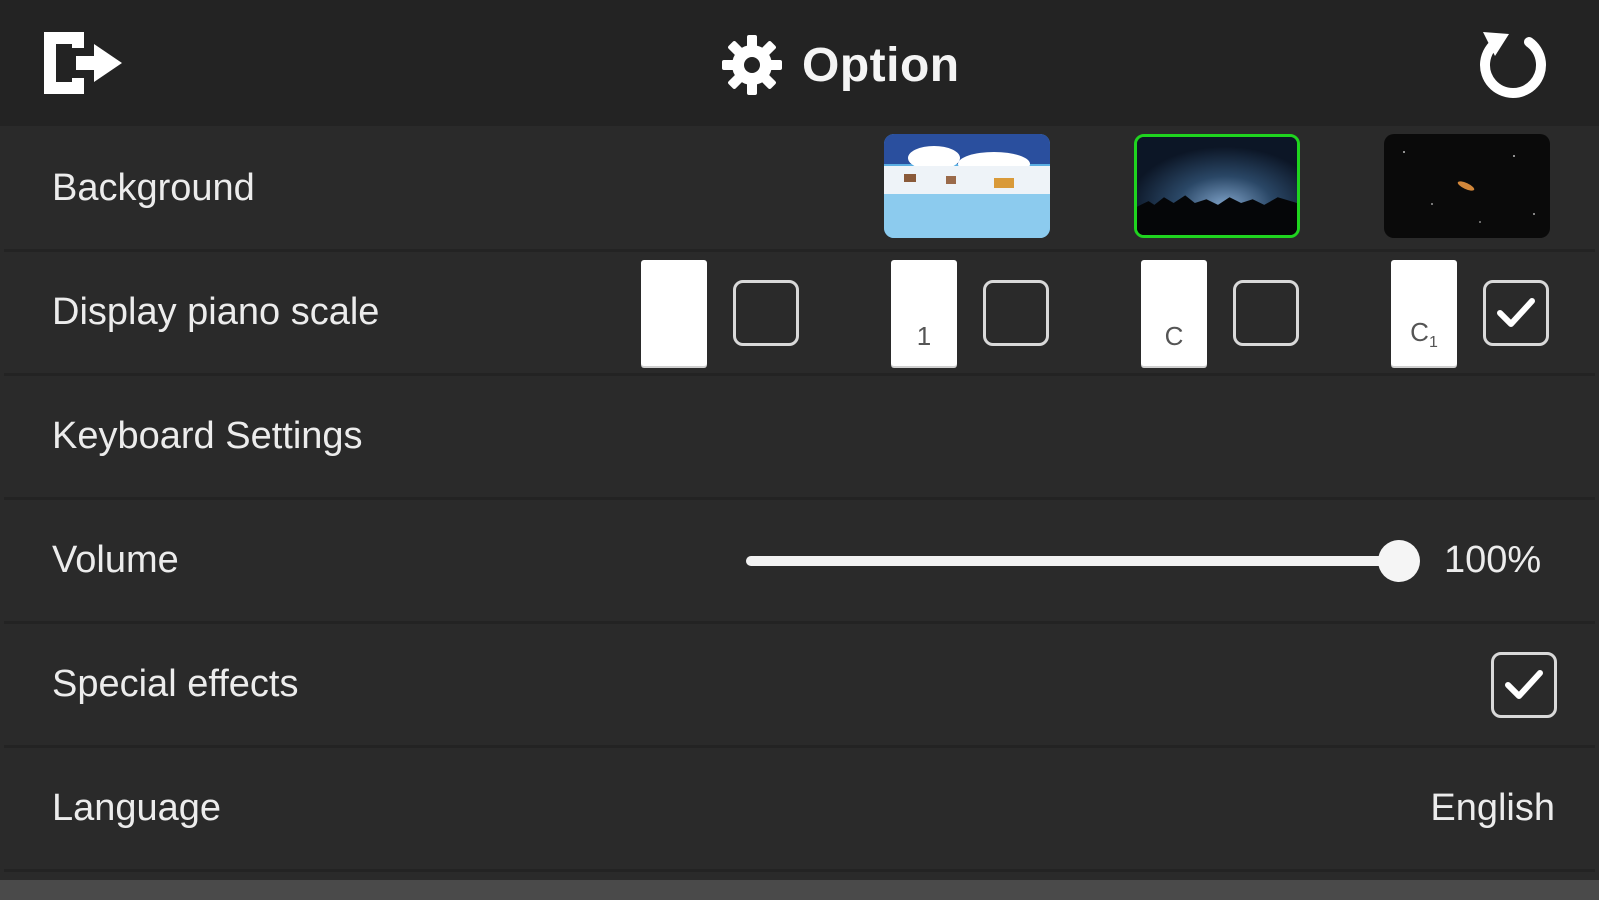 Image resolution: width=1599 pixels, height=900 pixels. I want to click on volume-slider, so click(1083, 560).